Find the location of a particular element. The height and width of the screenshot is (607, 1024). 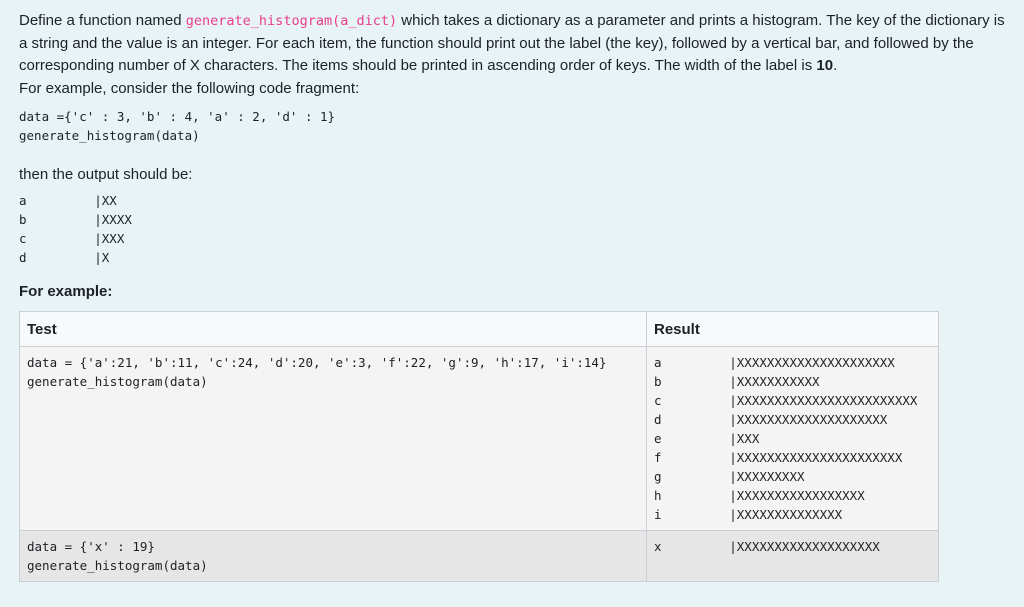

header-result: Result is located at coordinates (792, 329).